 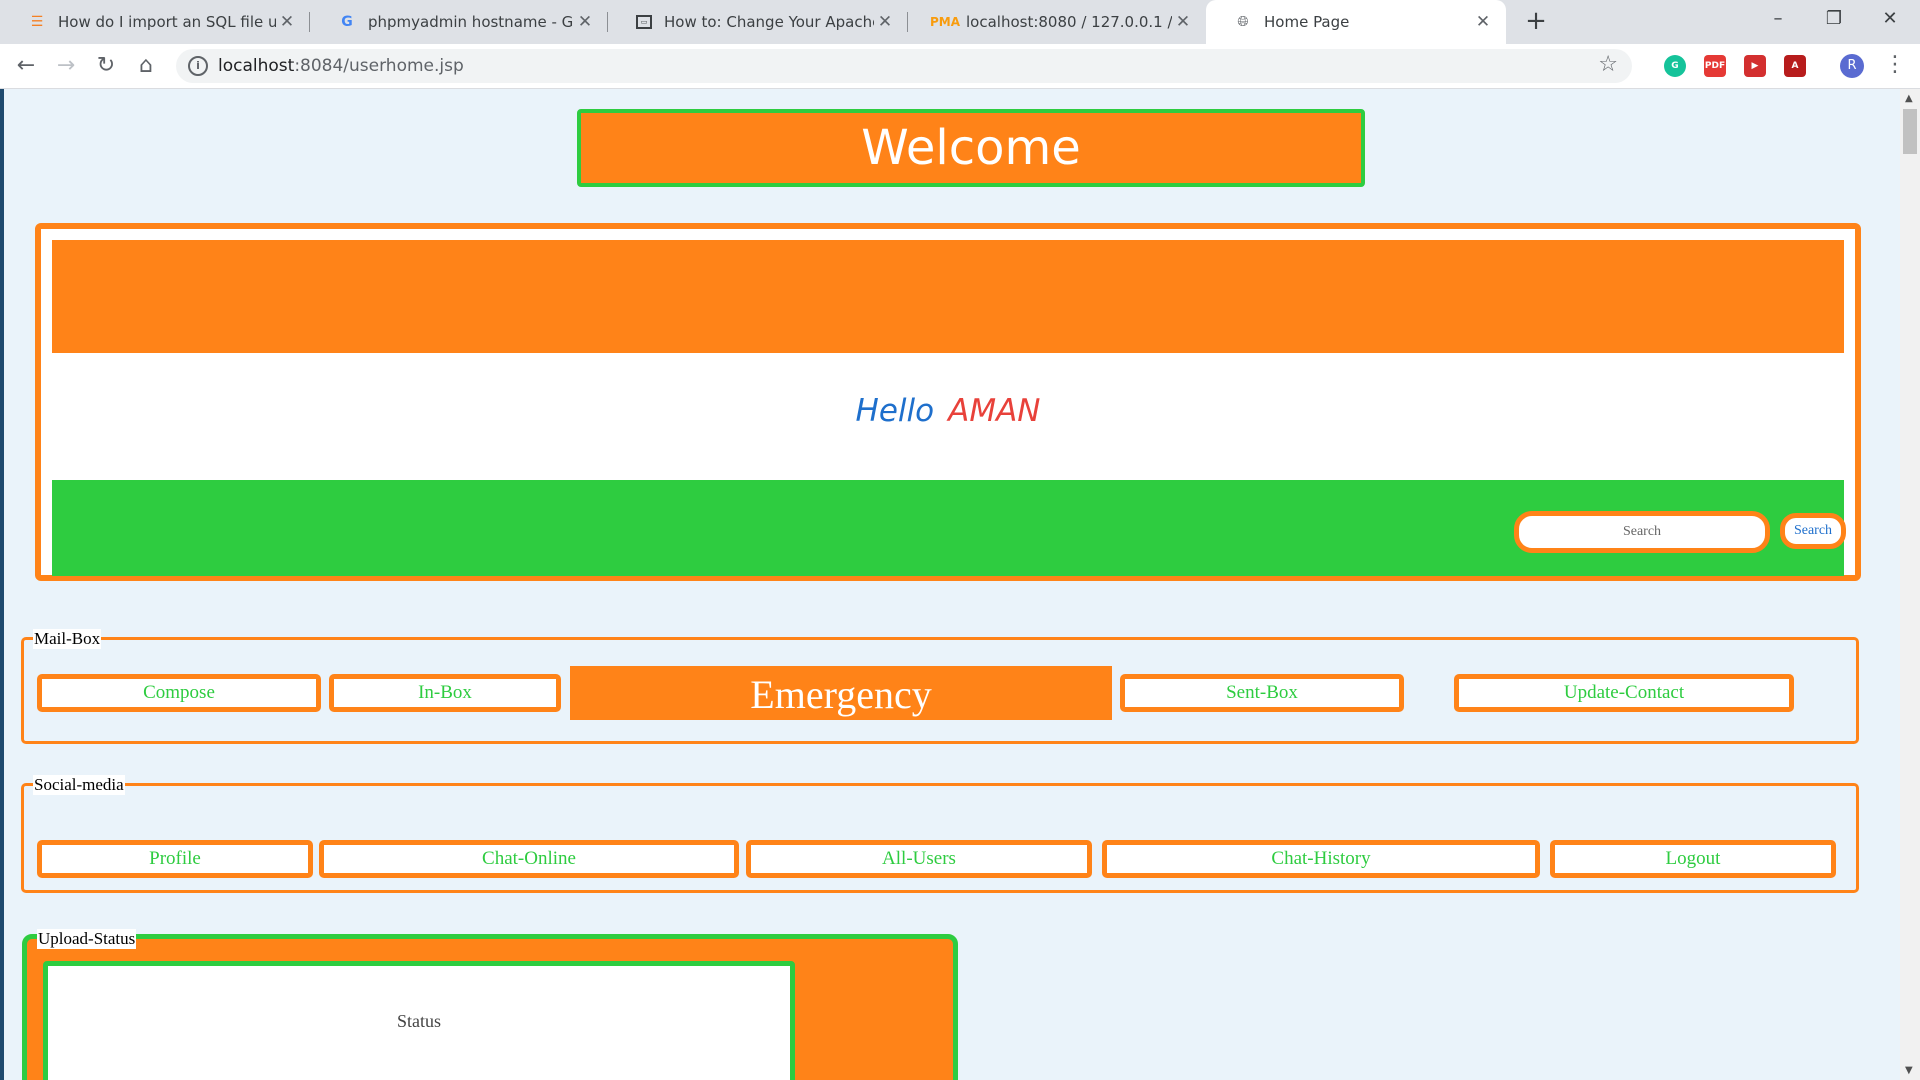 I want to click on search-input: Search, so click(x=1642, y=532).